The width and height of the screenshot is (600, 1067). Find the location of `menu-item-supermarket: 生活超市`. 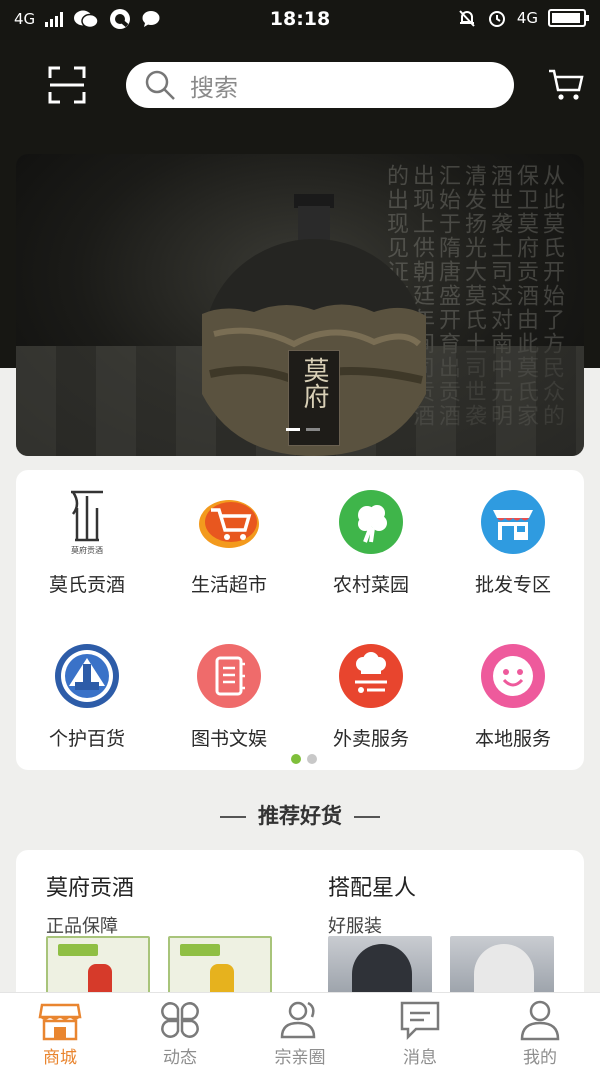

menu-item-supermarket: 生活超市 is located at coordinates (229, 542).